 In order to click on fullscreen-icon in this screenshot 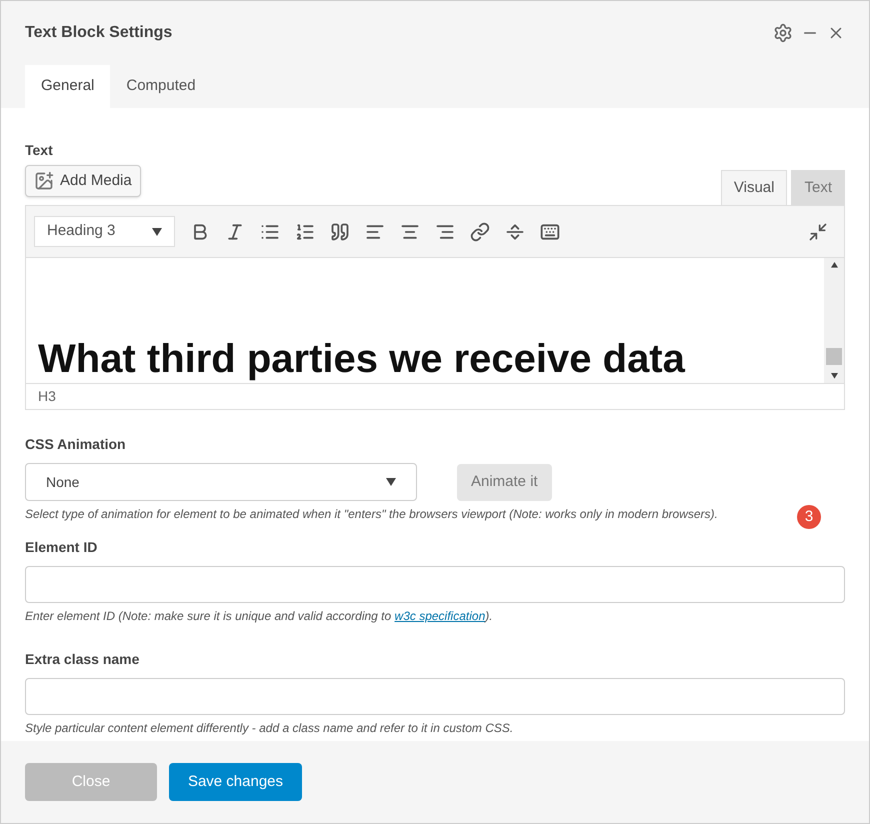, I will do `click(818, 232)`.